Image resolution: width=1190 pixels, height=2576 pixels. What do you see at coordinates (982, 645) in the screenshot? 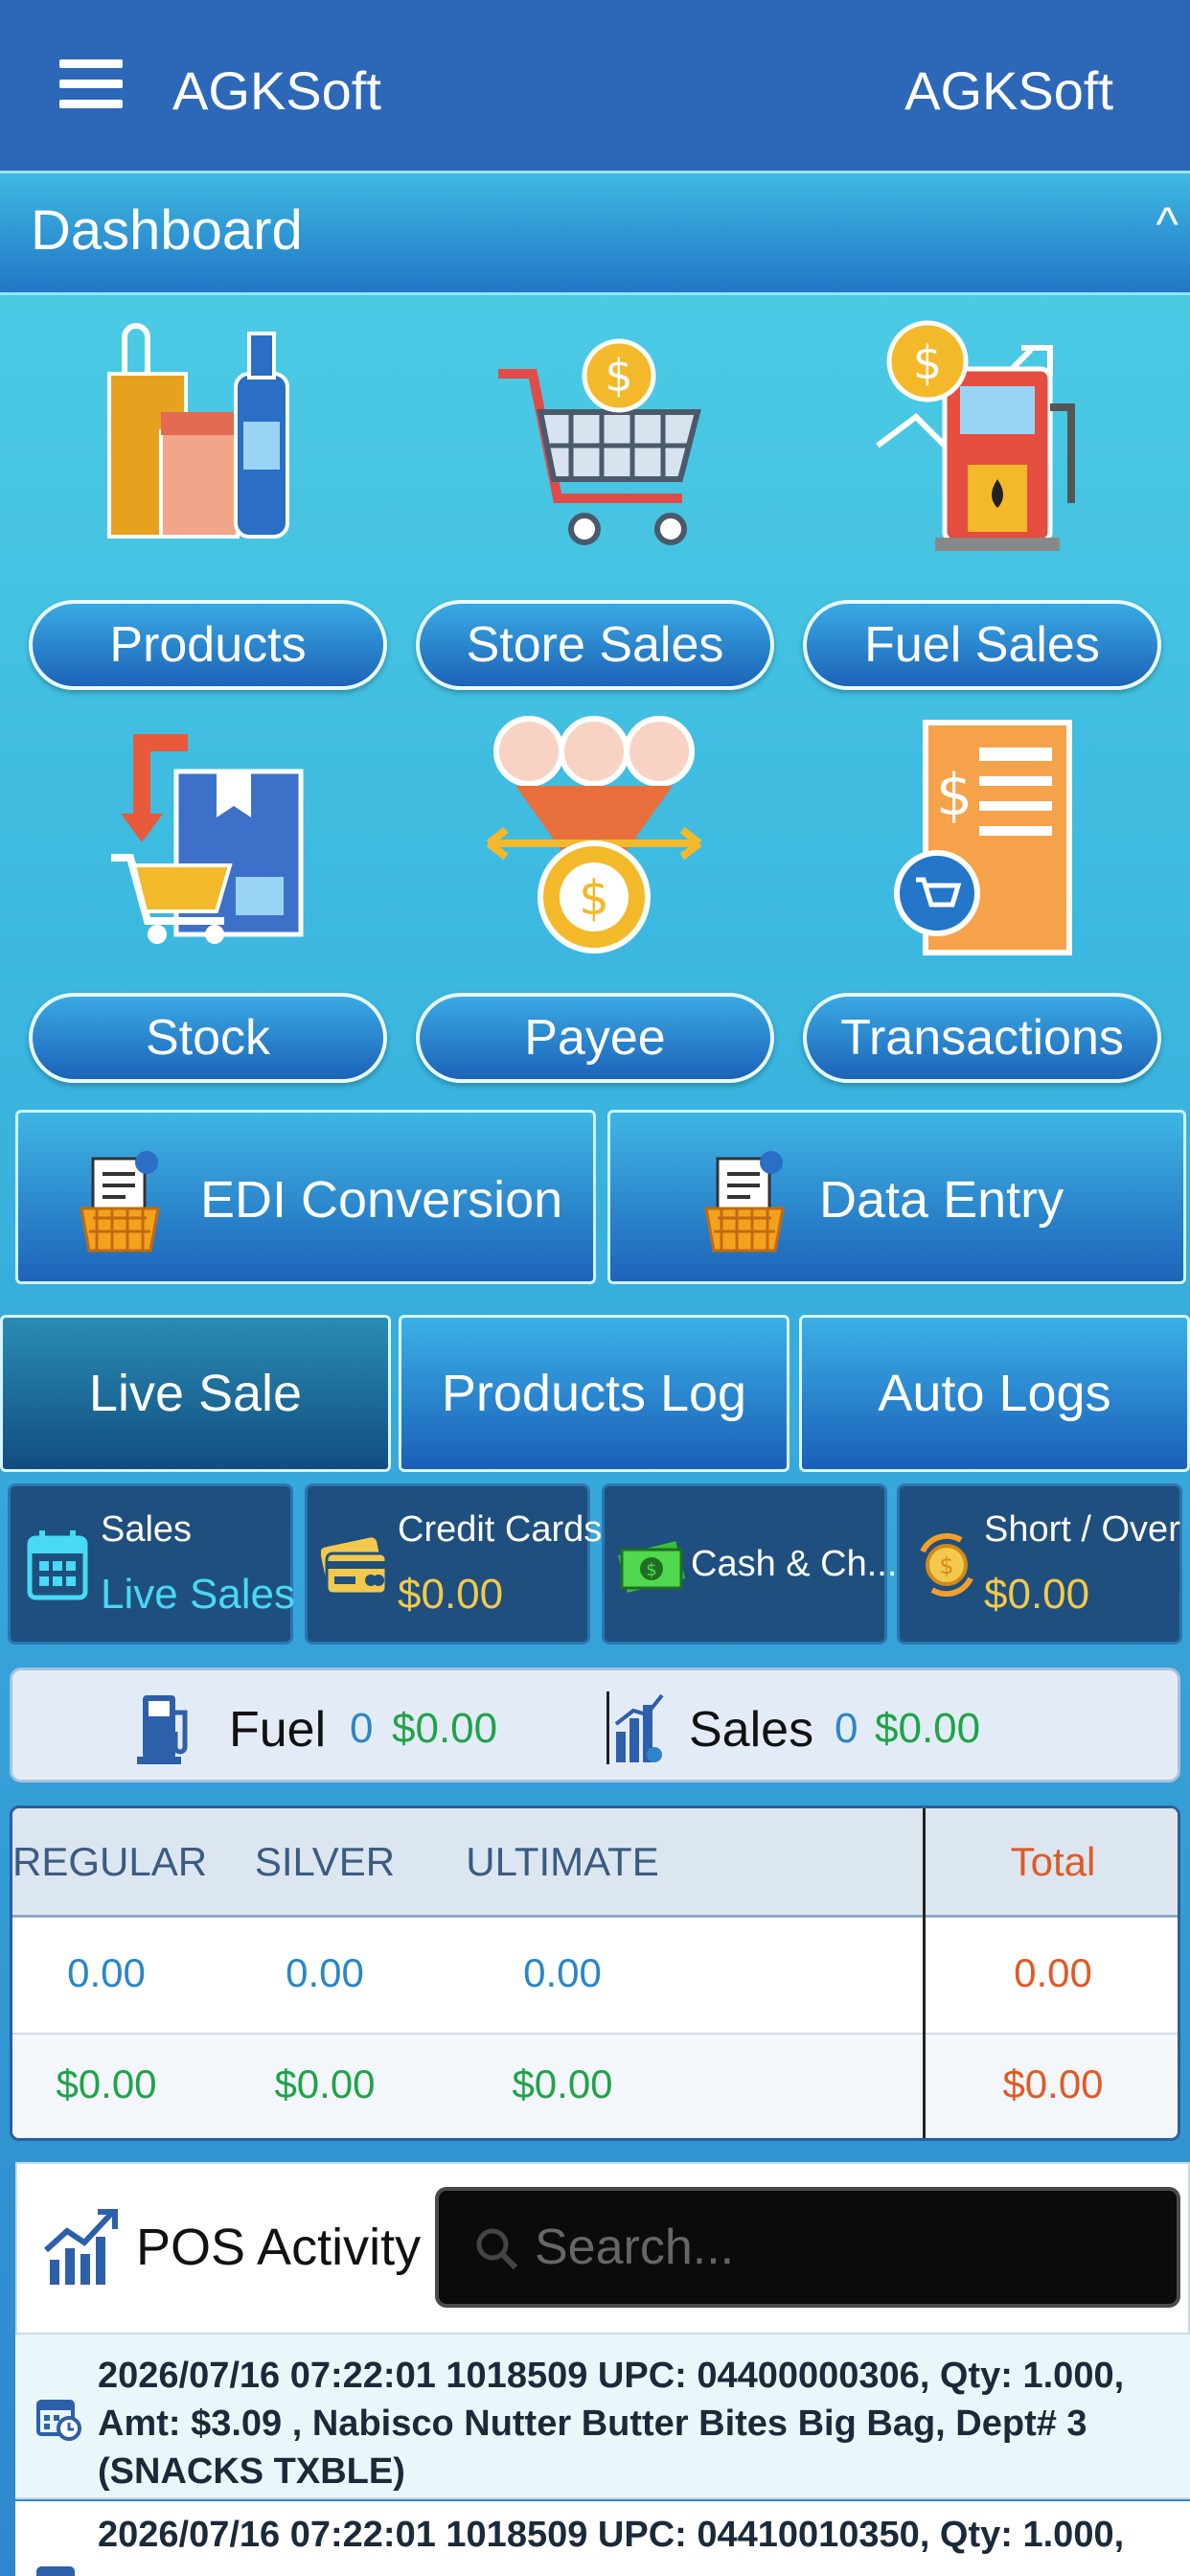
I see `fuel-sales-button: Fuel Sales` at bounding box center [982, 645].